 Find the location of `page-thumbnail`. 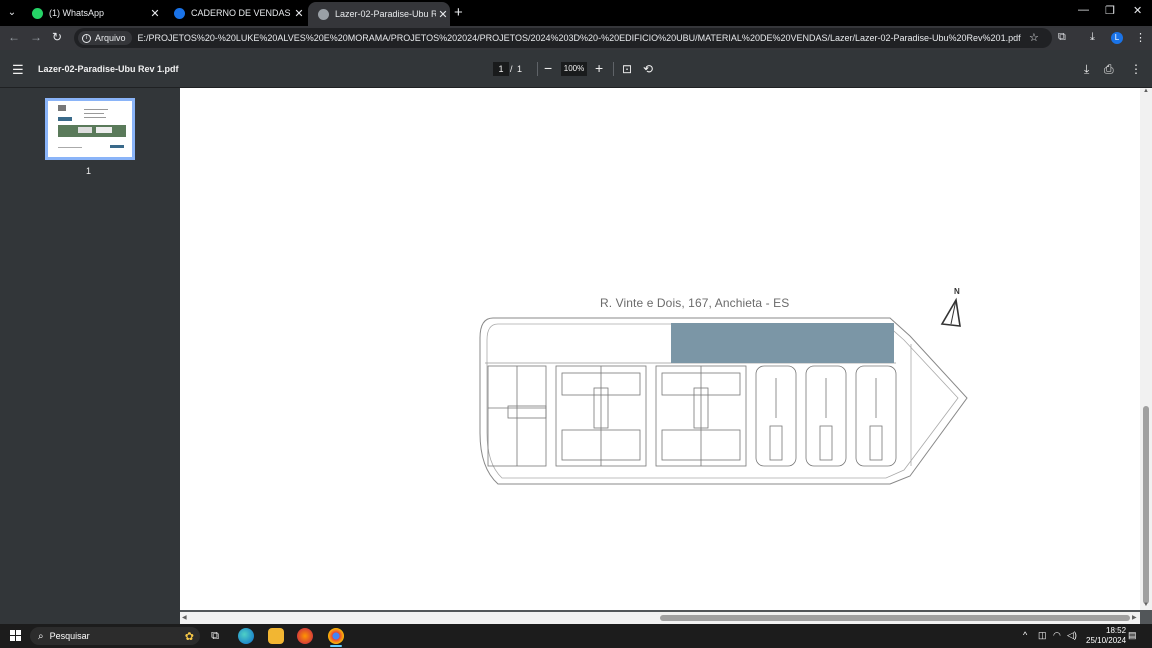

page-thumbnail is located at coordinates (90, 129).